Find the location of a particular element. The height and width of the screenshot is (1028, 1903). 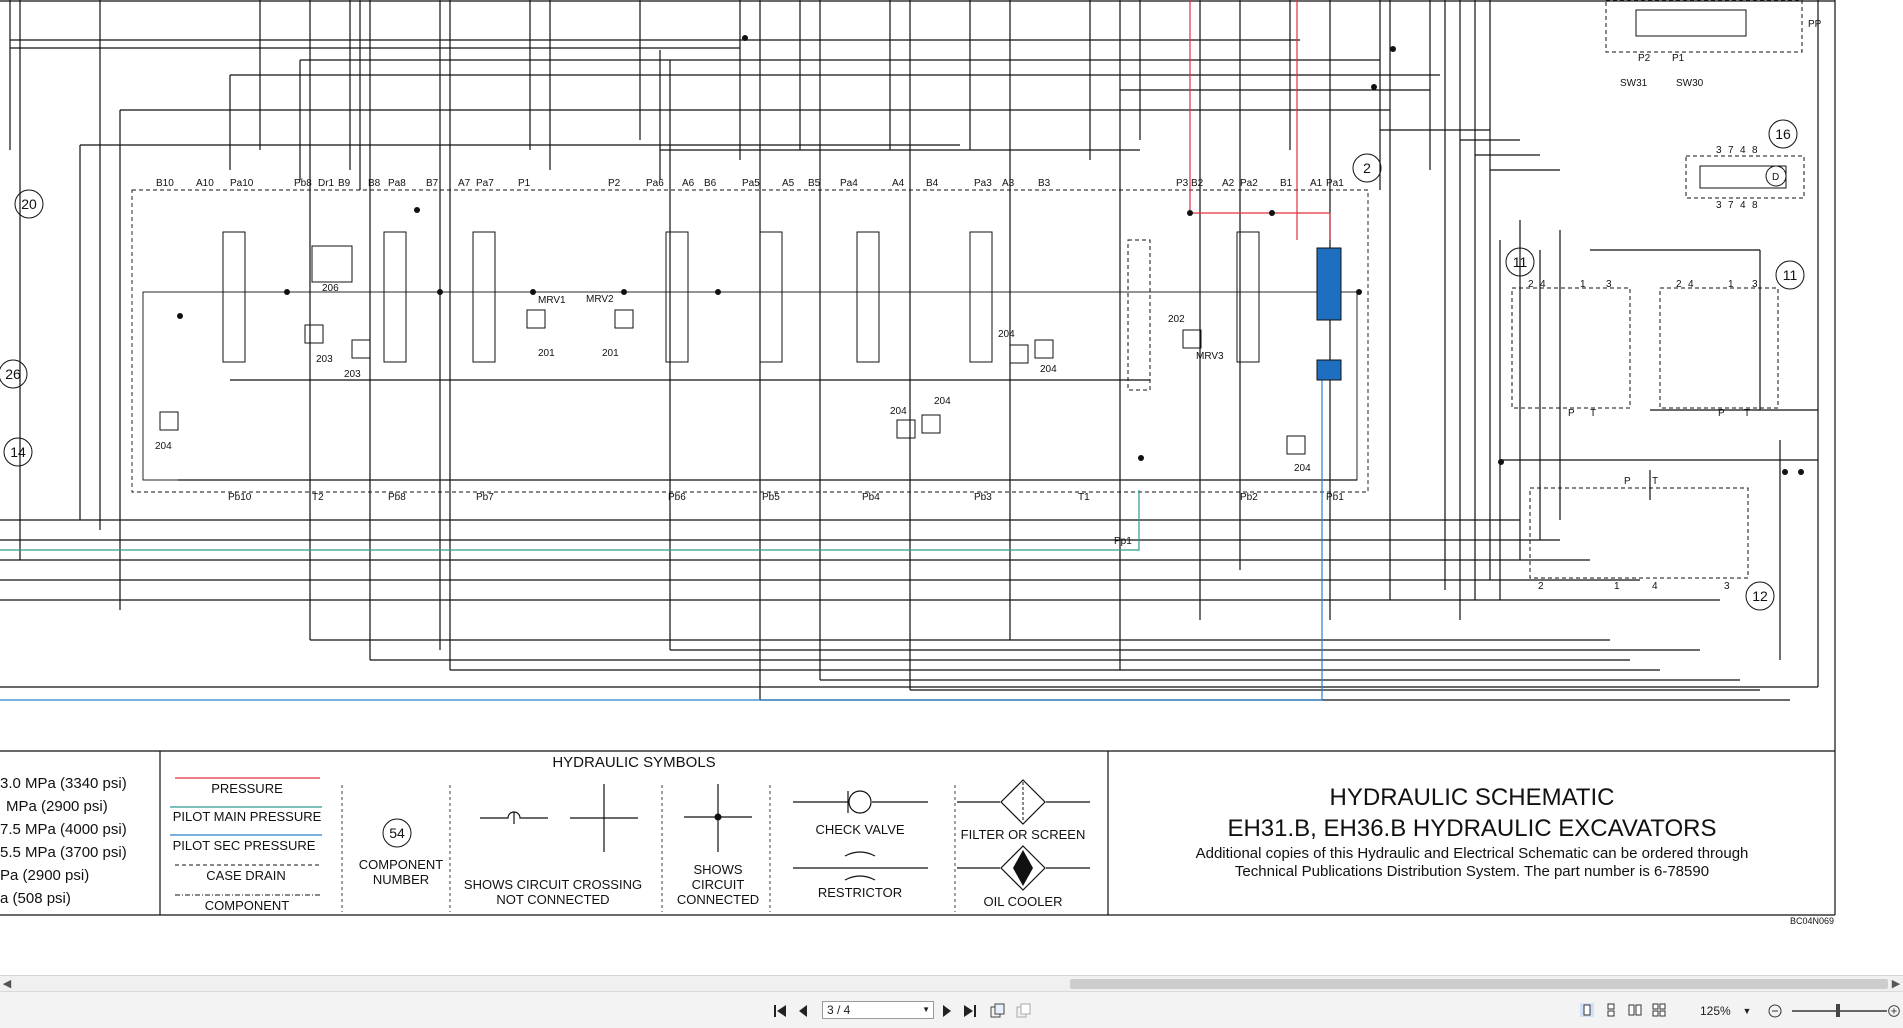

page-number-value: 3 / 4 is located at coordinates (839, 1010).